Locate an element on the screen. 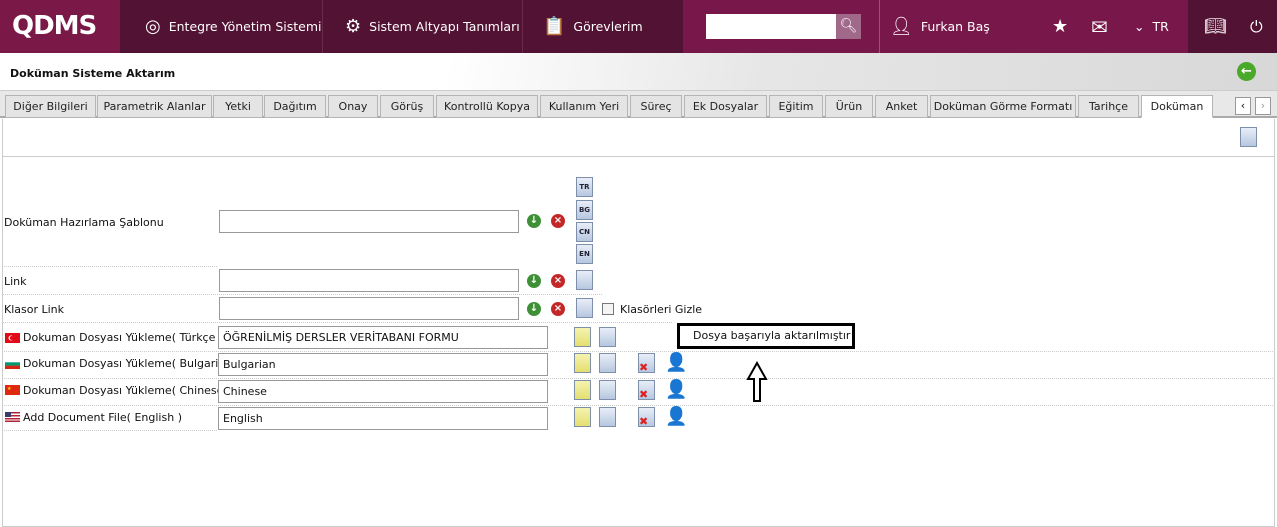 The width and height of the screenshot is (1277, 527). chevron-down-icon: ⌄ is located at coordinates (1139, 26).